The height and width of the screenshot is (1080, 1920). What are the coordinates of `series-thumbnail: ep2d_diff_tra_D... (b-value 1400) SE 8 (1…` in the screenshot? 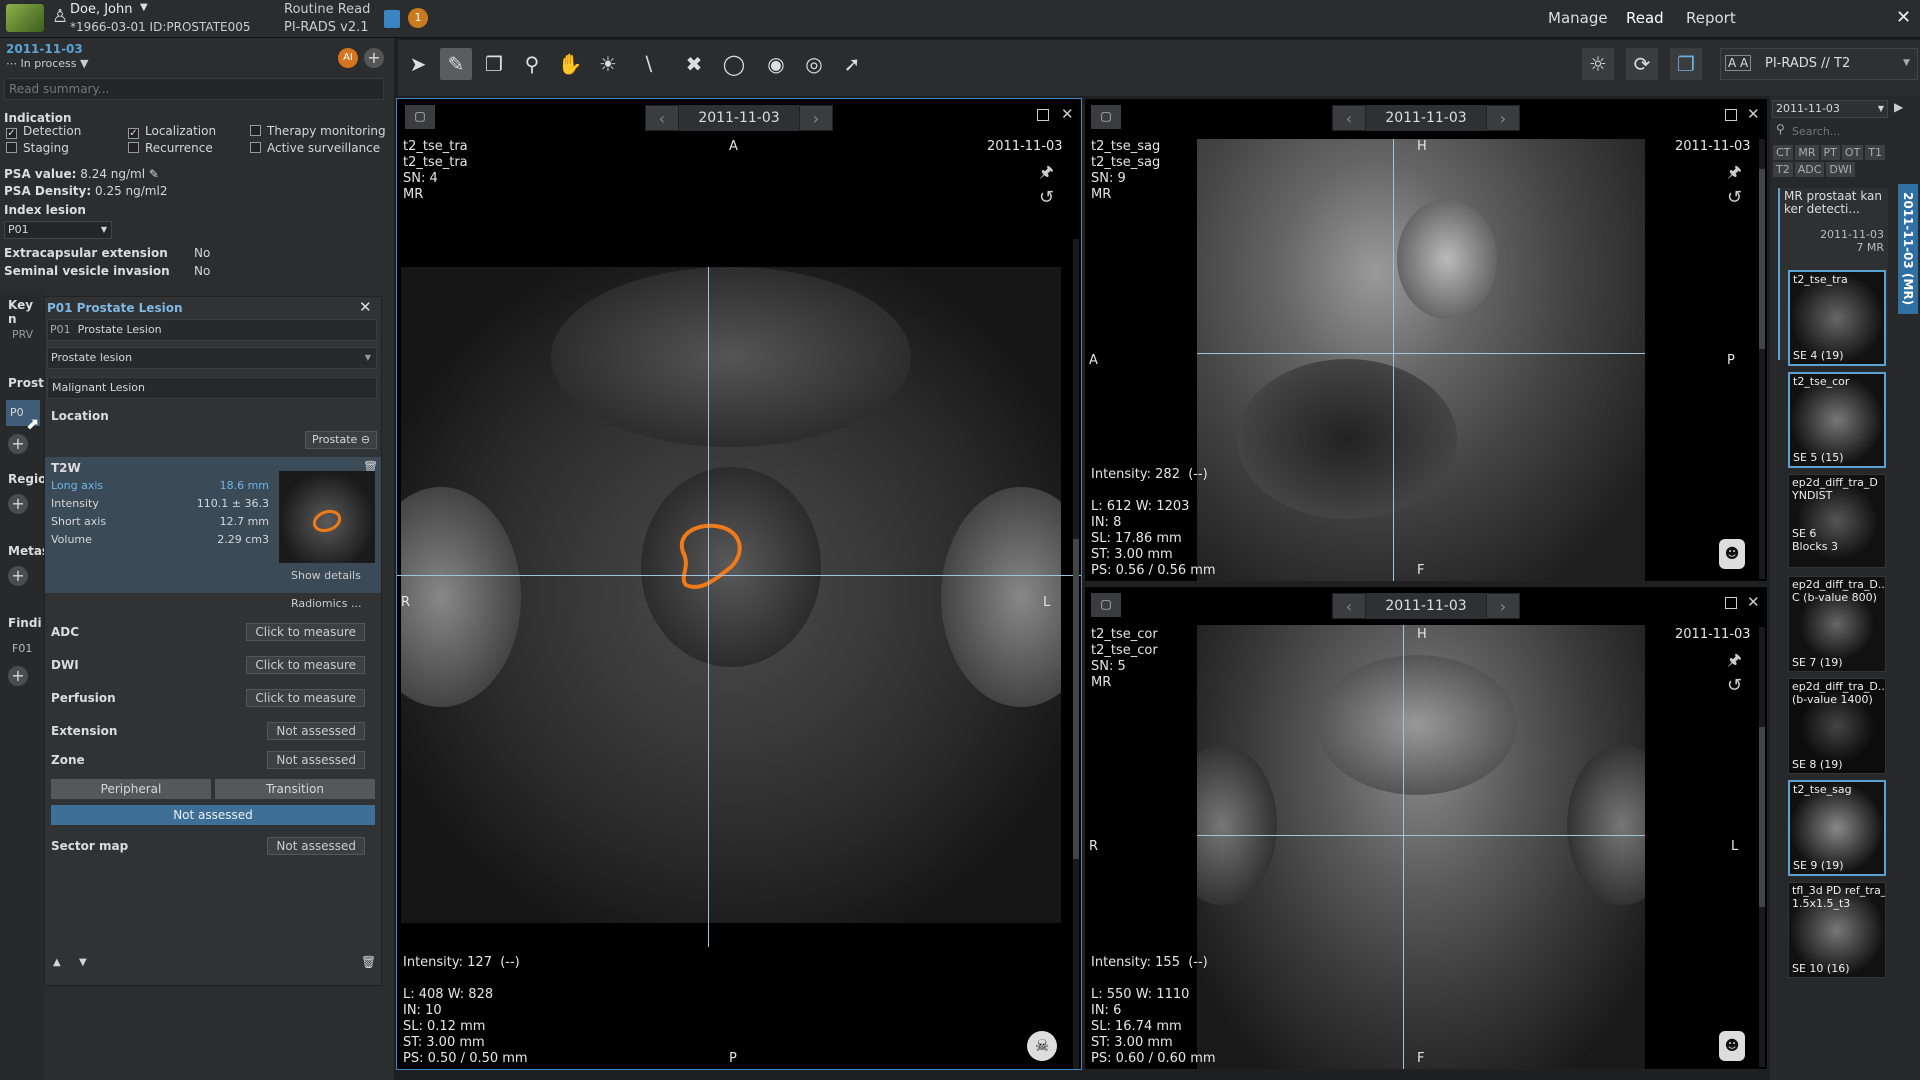 It's located at (1837, 726).